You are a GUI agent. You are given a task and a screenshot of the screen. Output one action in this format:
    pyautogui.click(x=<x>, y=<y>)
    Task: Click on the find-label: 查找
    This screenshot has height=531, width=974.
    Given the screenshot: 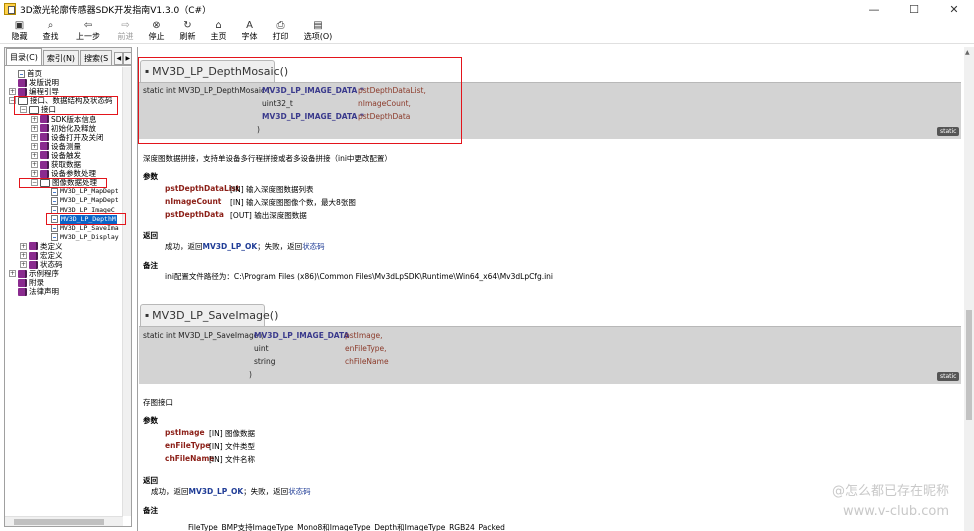 What is the action you would take?
    pyautogui.click(x=50, y=36)
    